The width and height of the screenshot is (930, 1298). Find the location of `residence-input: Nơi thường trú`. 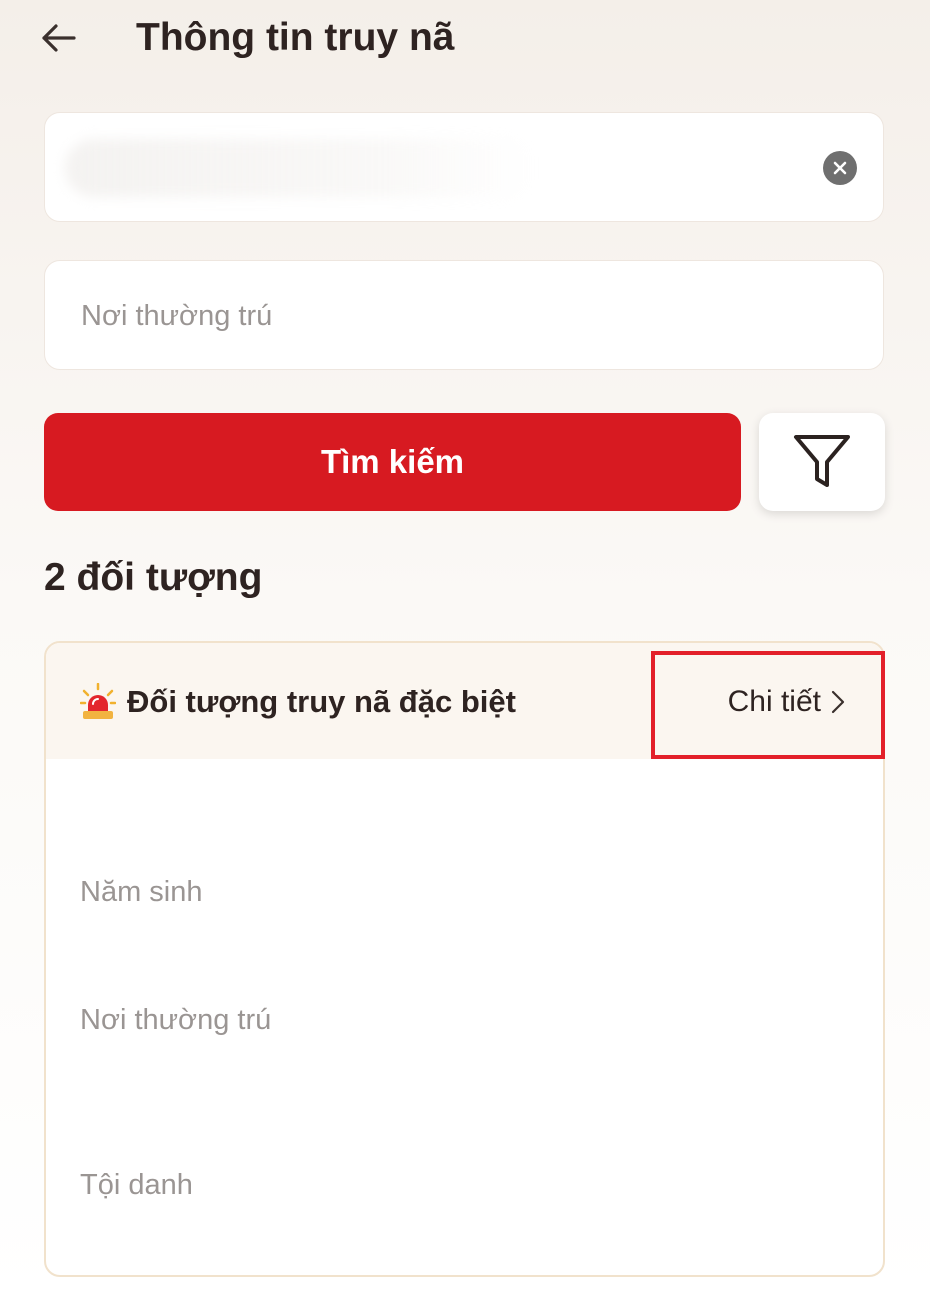

residence-input: Nơi thường trú is located at coordinates (464, 315).